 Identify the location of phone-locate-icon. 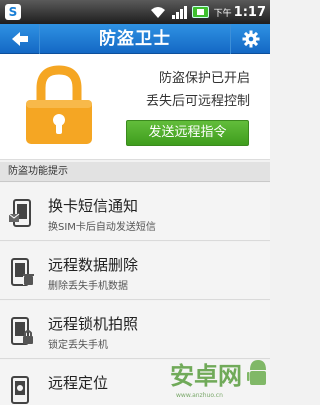
(20, 390).